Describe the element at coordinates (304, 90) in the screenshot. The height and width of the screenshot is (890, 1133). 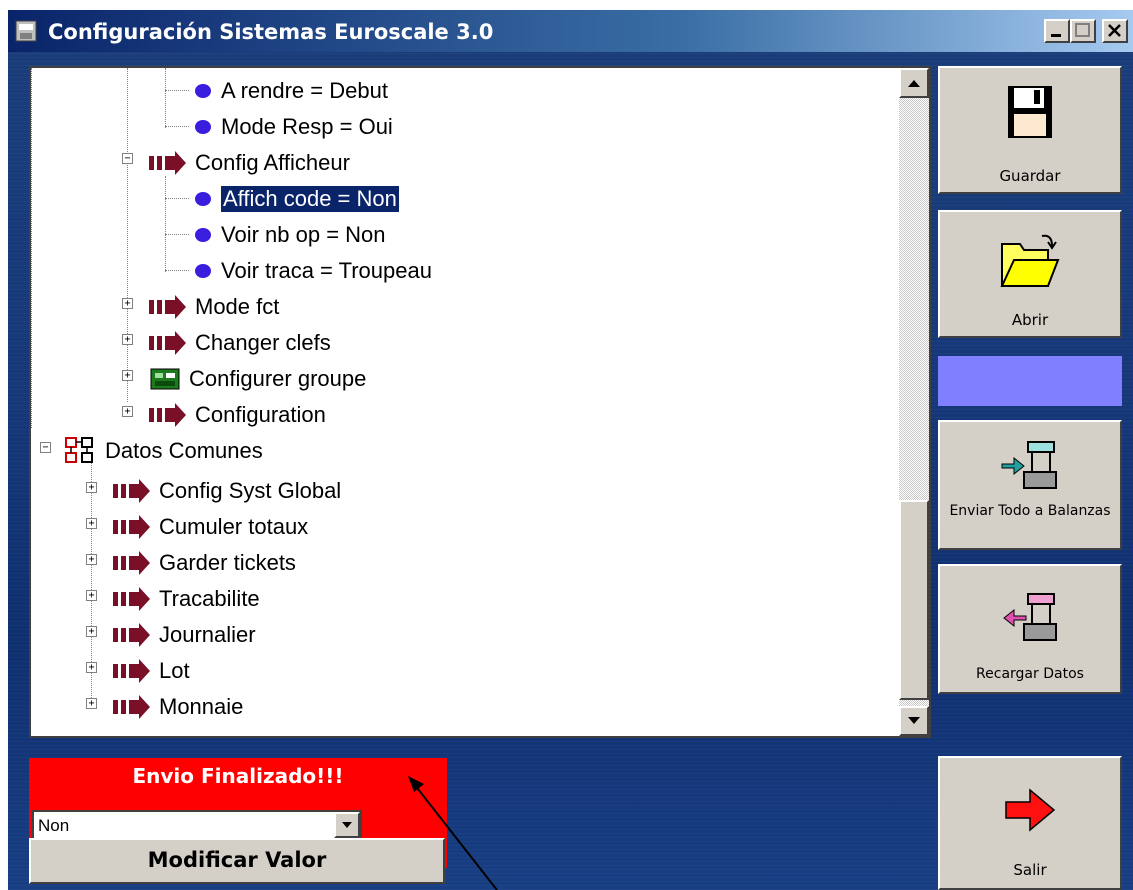
I see `tree-item-label: A rendre = Debut` at that location.